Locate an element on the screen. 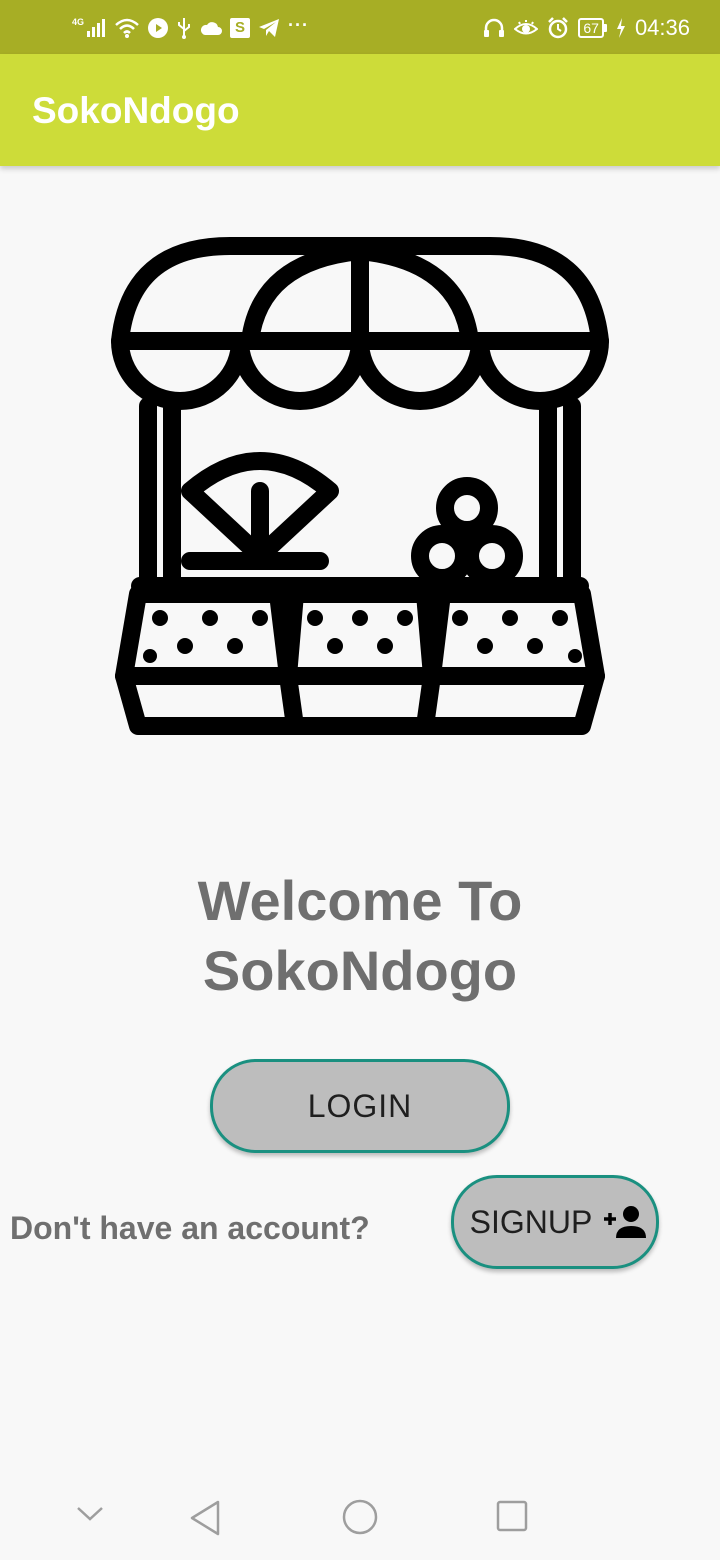 Image resolution: width=720 pixels, height=1560 pixels. welcome-line-1: Welcome To is located at coordinates (360, 900).